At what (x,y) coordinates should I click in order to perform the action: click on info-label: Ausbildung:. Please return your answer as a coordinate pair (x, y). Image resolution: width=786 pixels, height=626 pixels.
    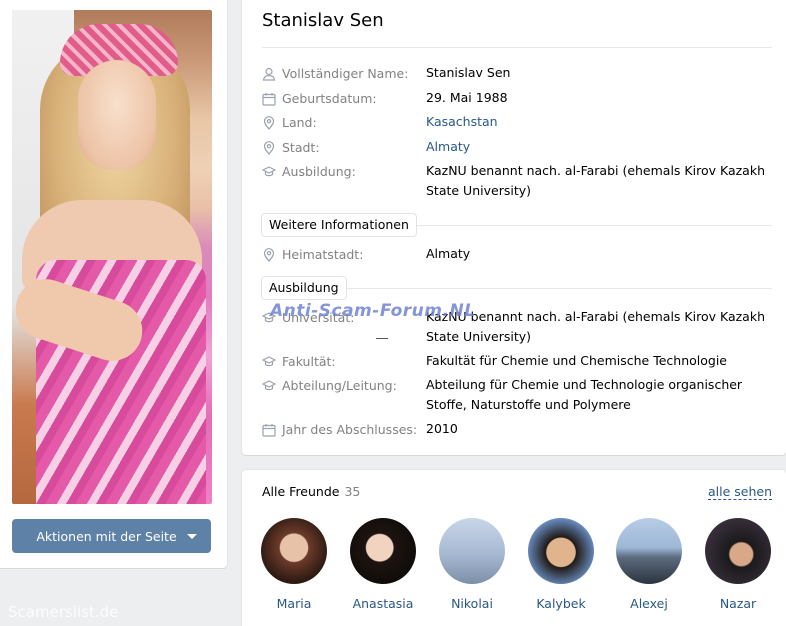
    Looking at the image, I should click on (319, 171).